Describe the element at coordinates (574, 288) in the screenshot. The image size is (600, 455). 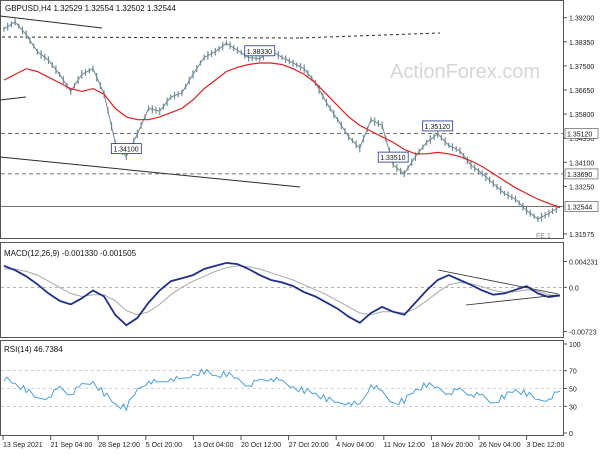
I see `macd-ytick-1: 0.0` at that location.